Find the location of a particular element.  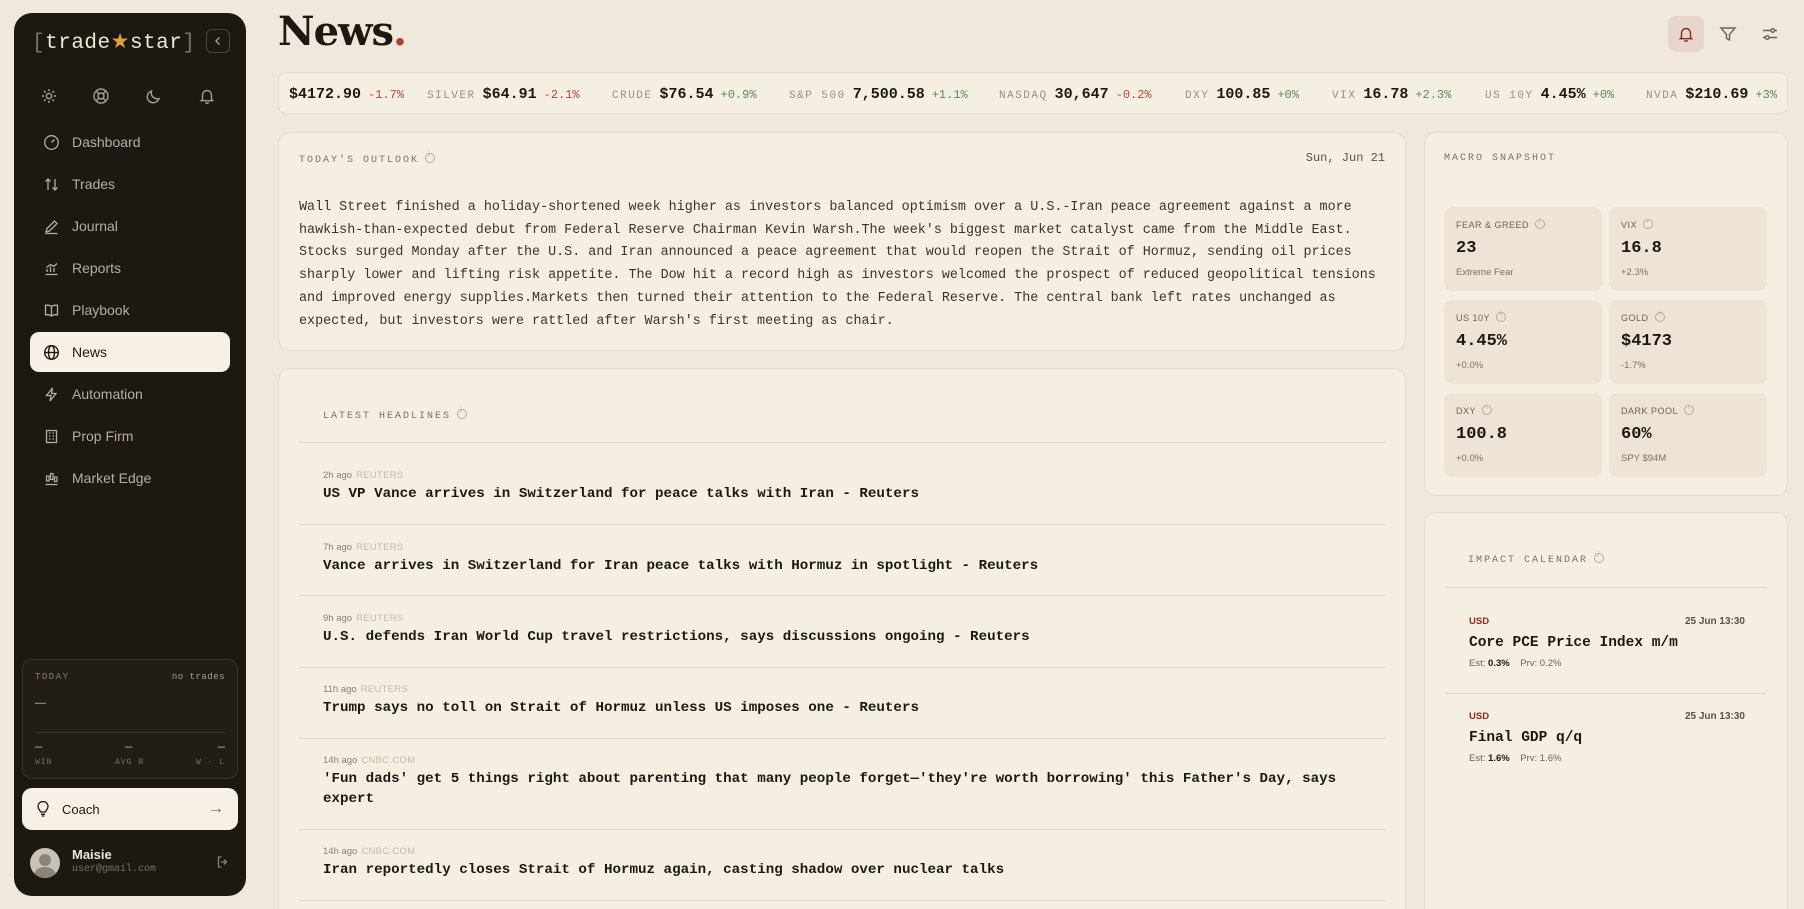

tile-sub: +2.3% is located at coordinates (1635, 272).